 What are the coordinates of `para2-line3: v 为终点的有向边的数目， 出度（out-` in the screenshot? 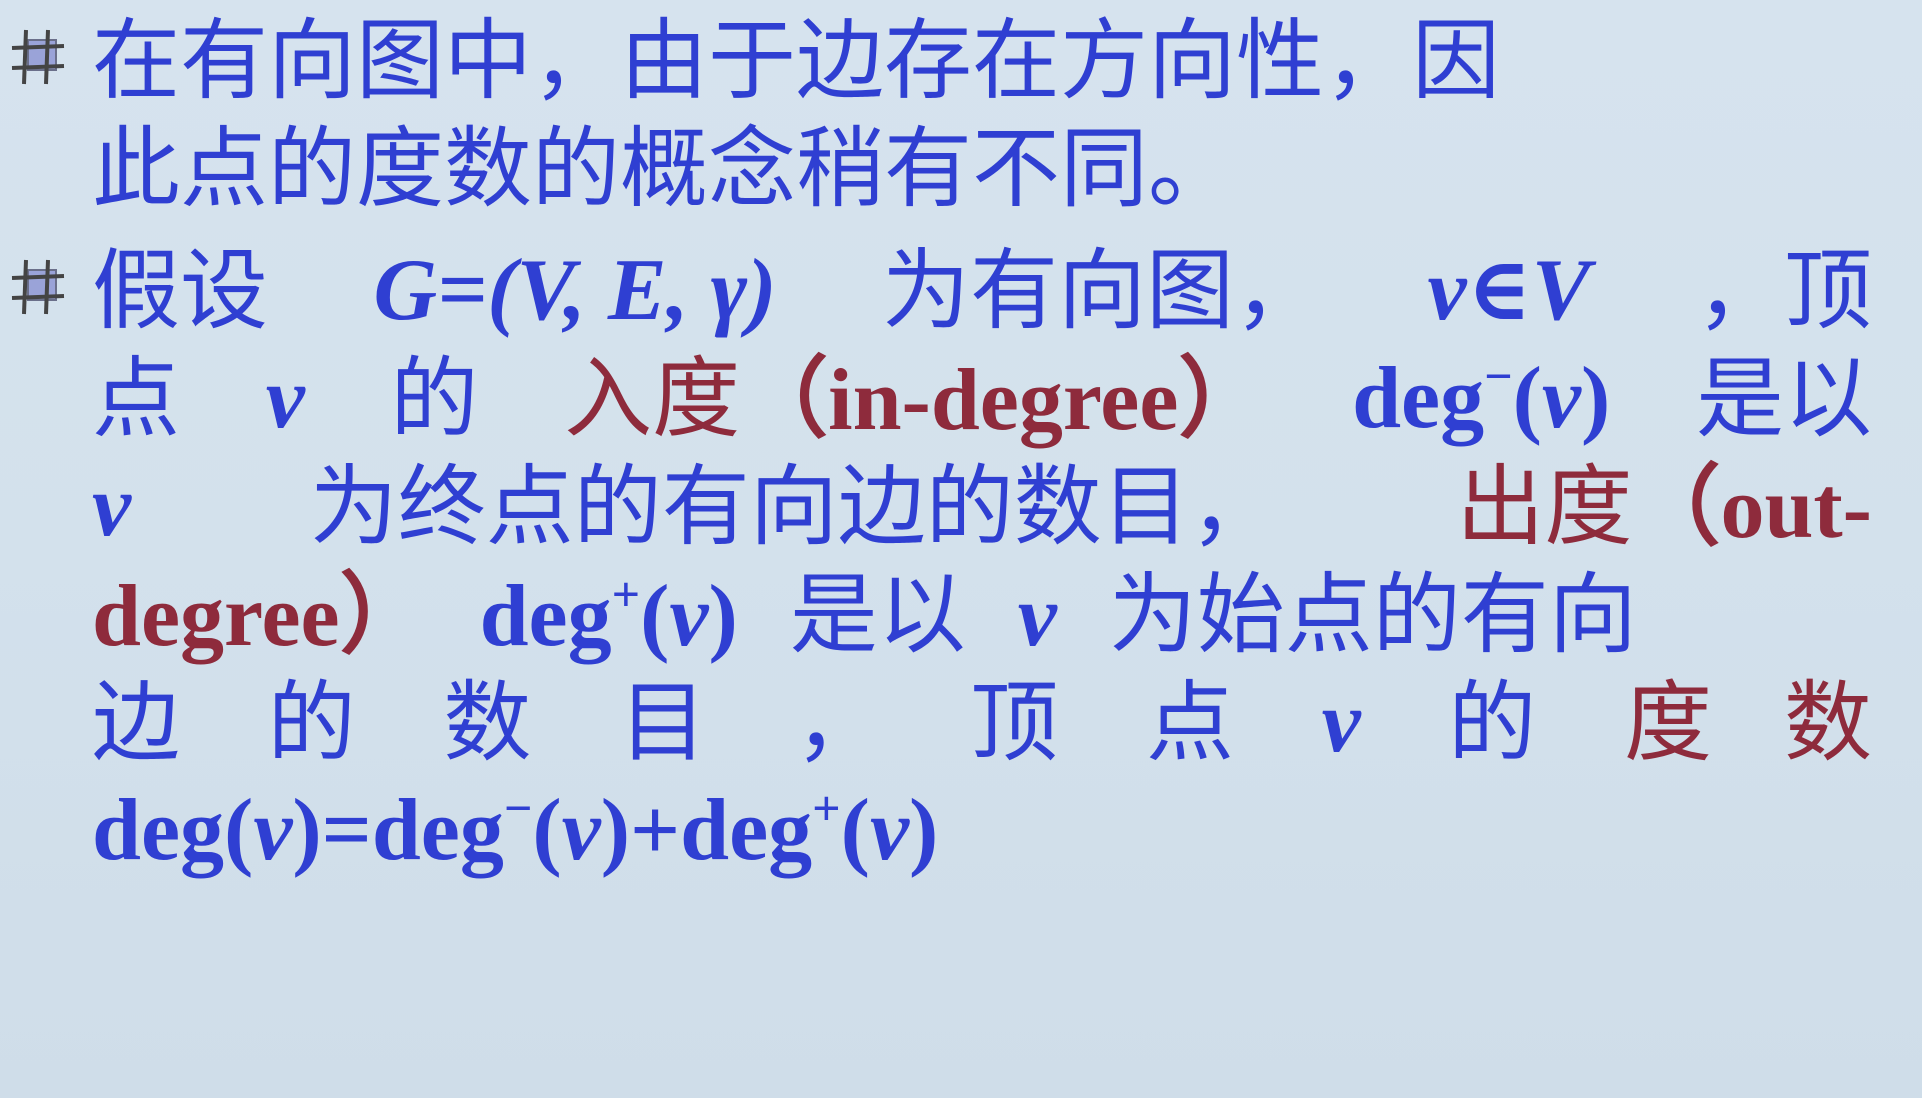 It's located at (982, 507).